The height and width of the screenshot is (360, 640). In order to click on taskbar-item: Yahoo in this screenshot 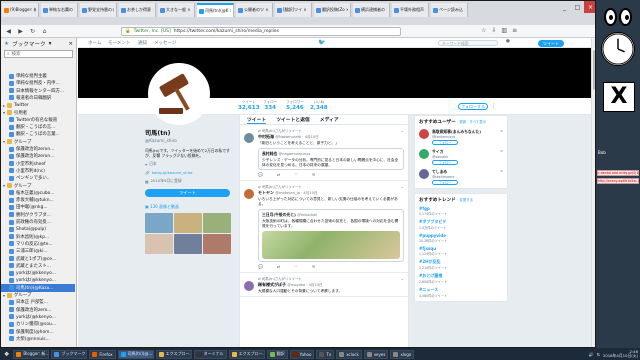, I will do `click(302, 354)`.